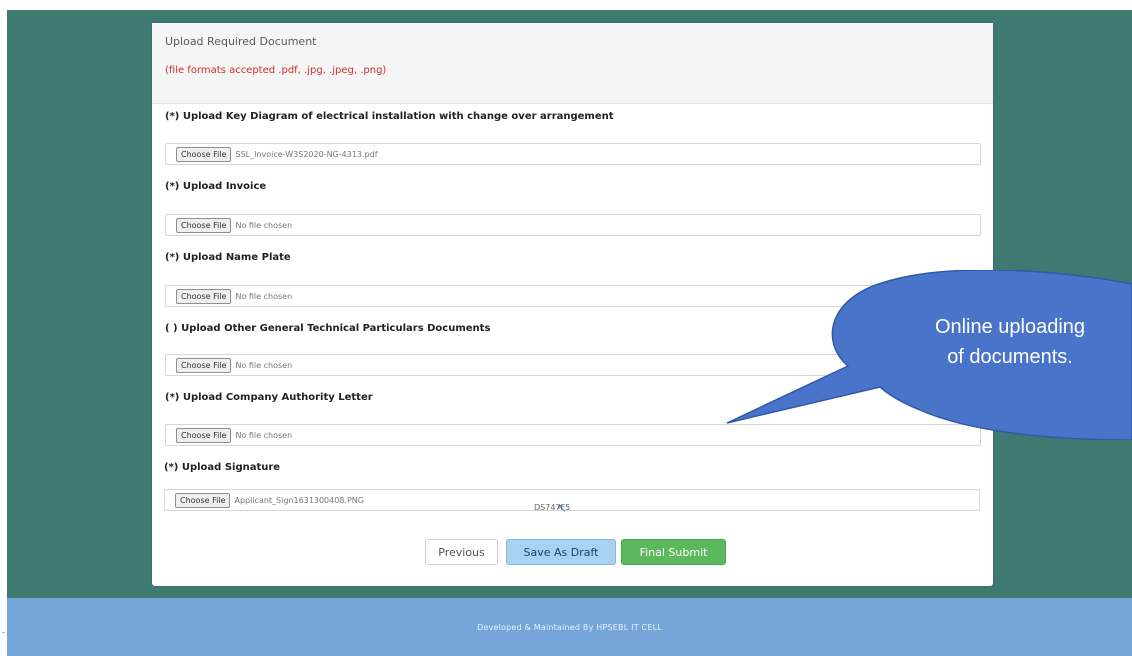 The height and width of the screenshot is (656, 1132). I want to click on page-footer: Developed & Maintained By HPSEBL IT CELL, so click(569, 627).